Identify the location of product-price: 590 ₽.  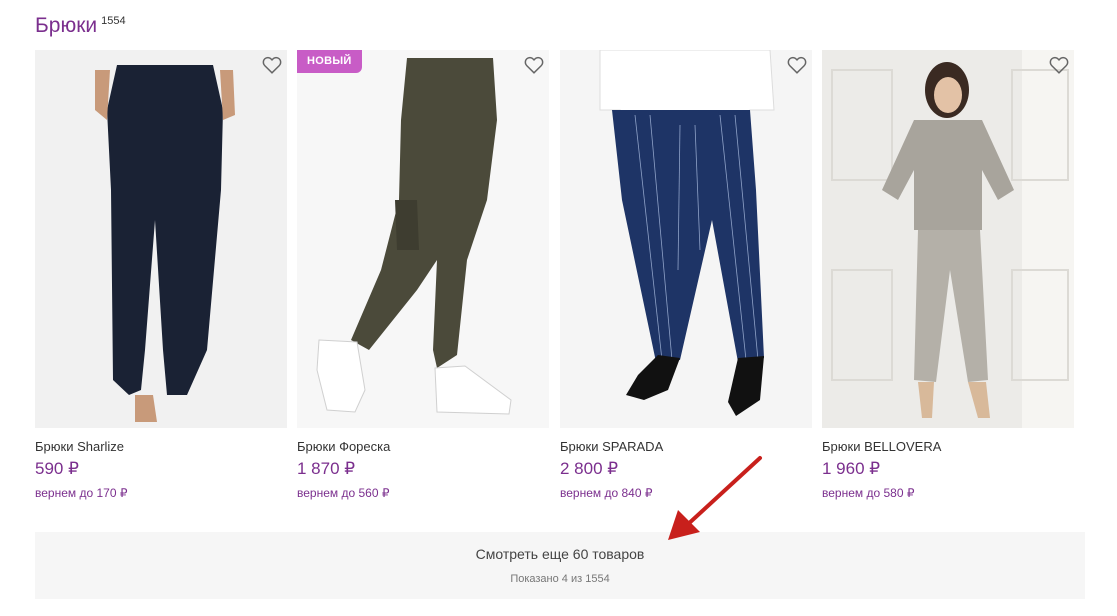
(57, 468).